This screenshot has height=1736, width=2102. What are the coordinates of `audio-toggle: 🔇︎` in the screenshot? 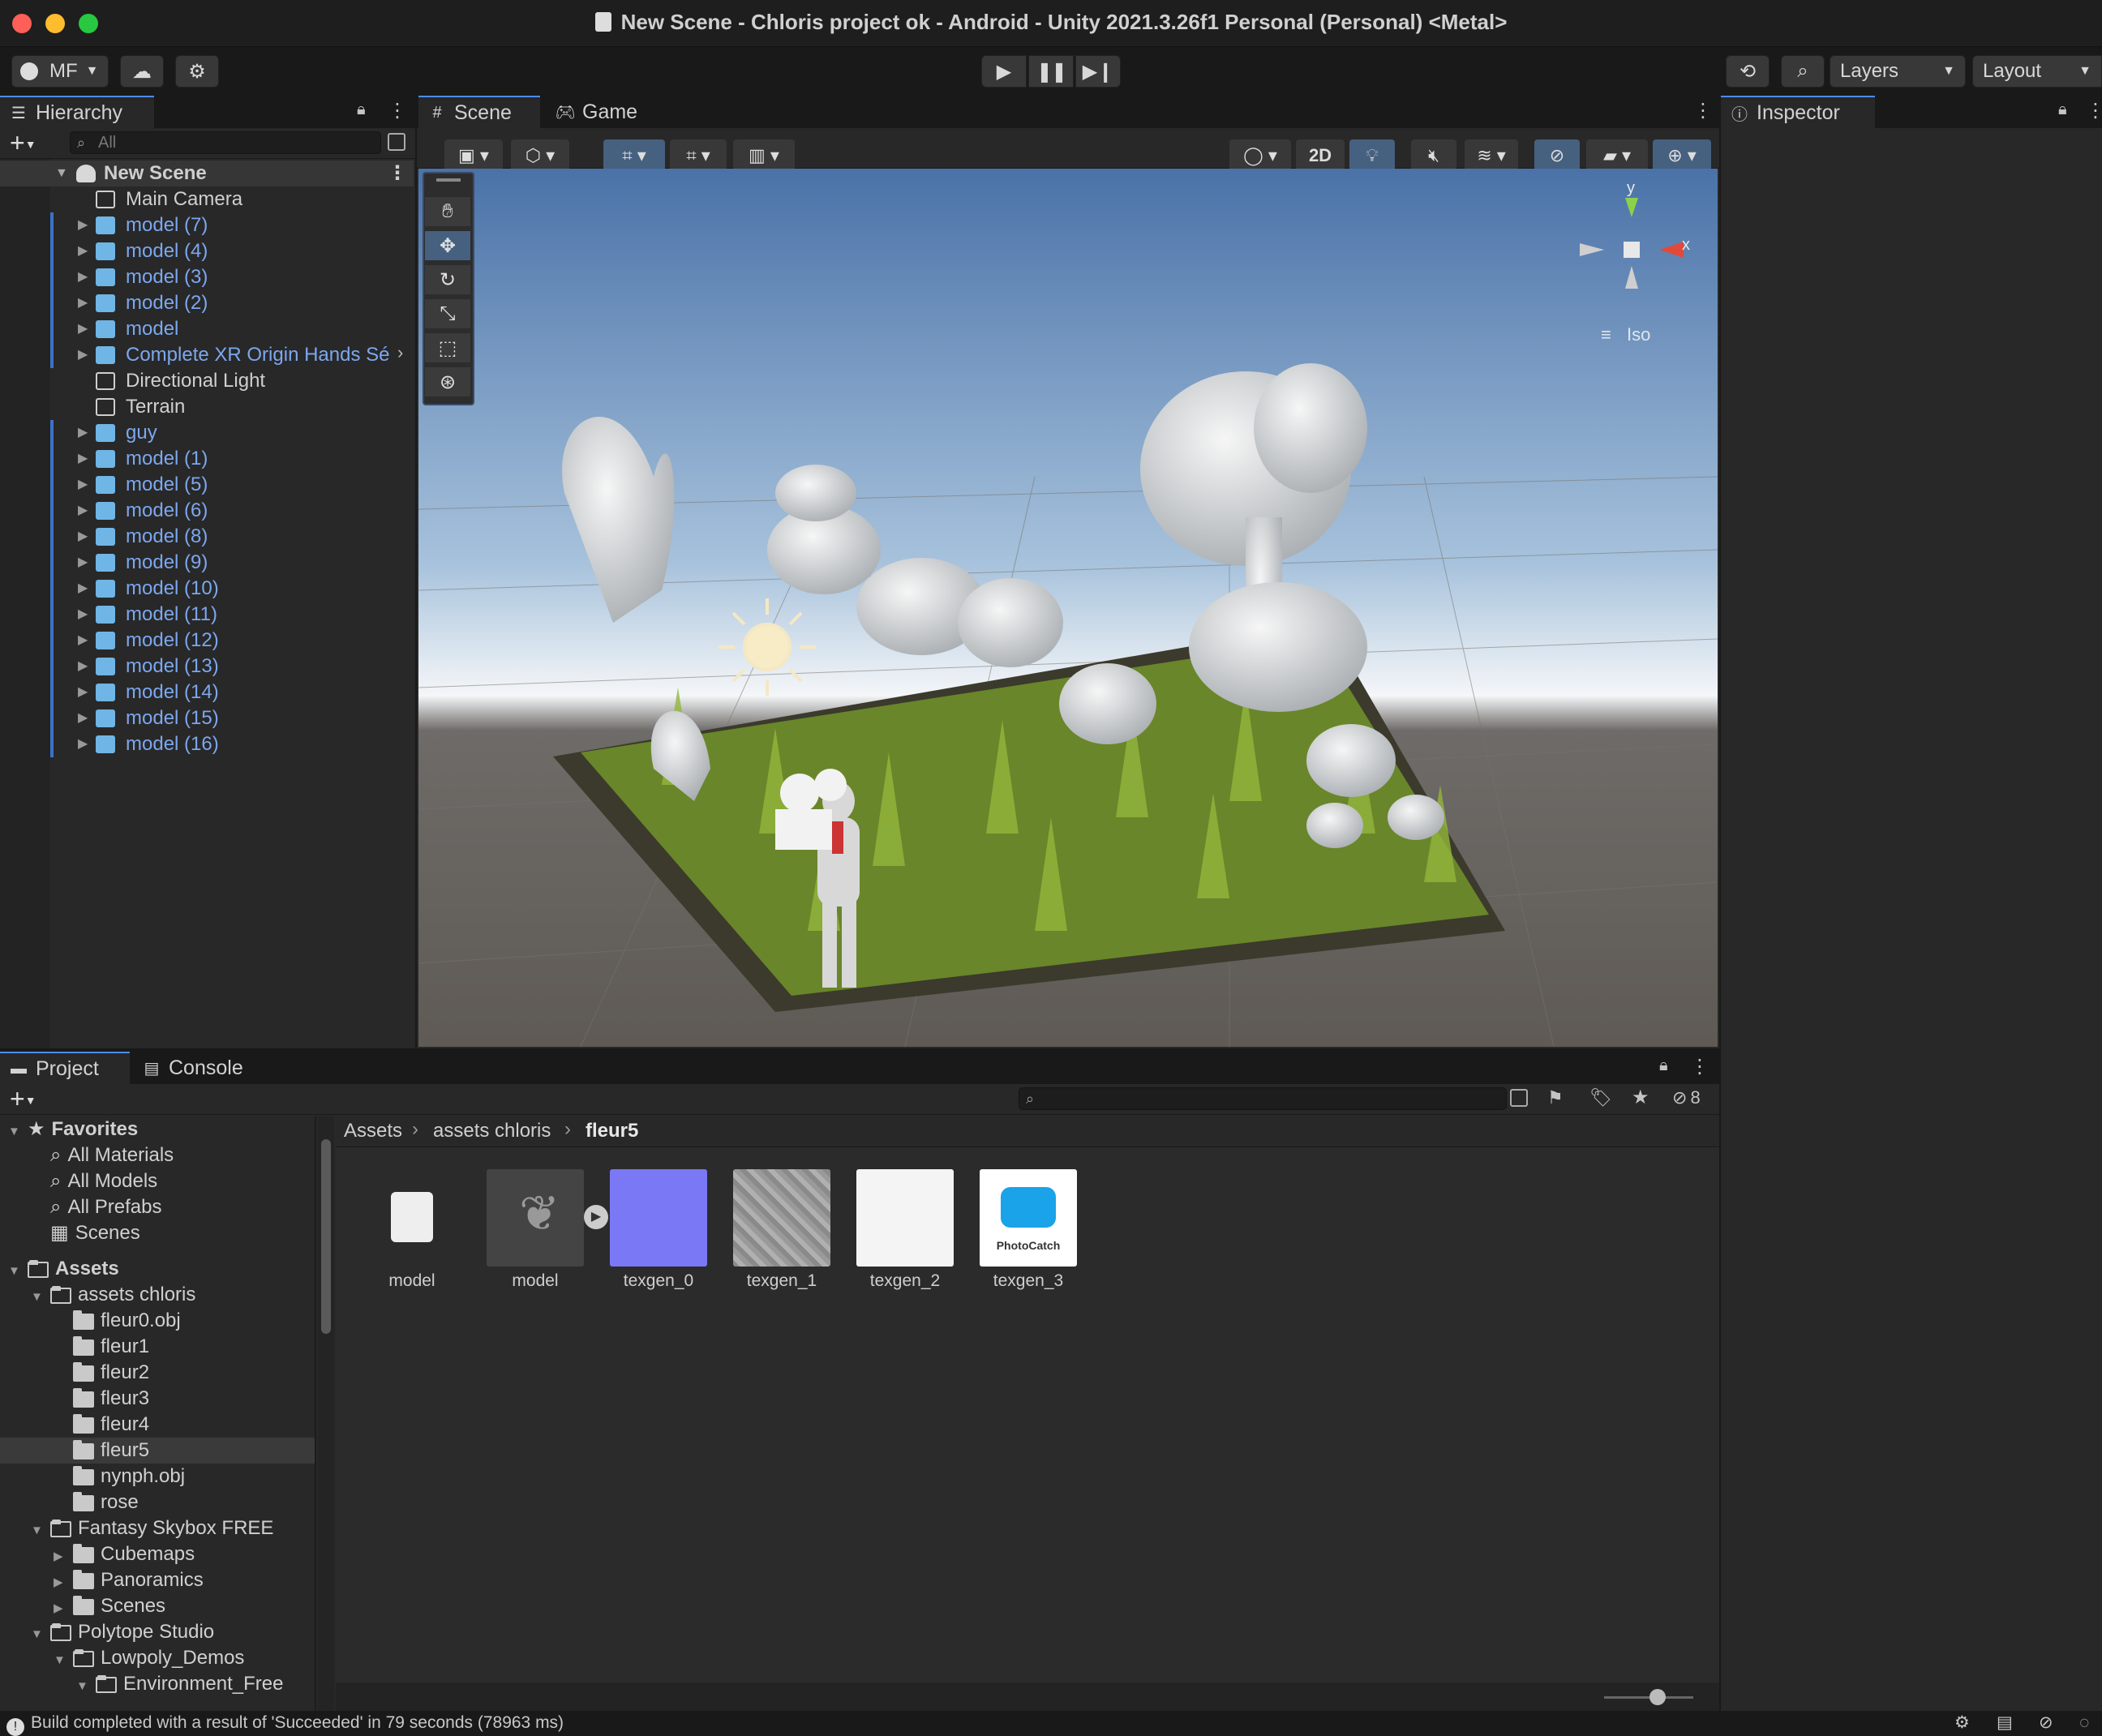 It's located at (1433, 156).